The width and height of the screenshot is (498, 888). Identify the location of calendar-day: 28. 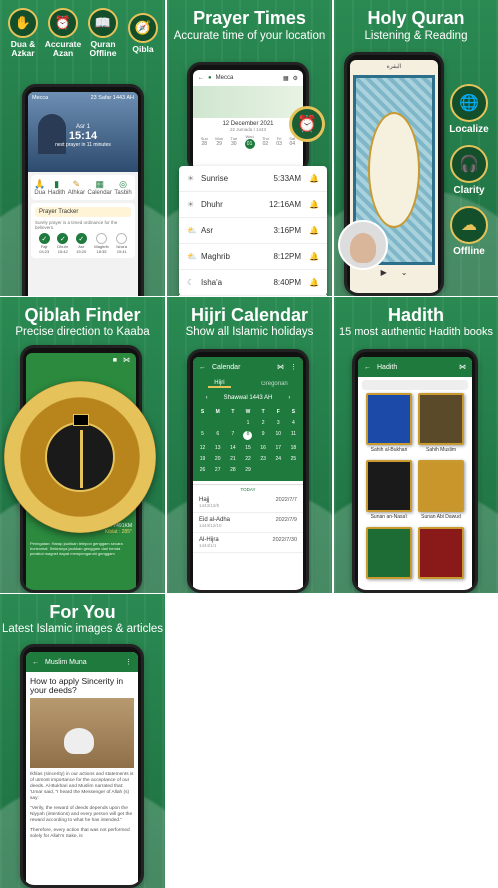
(232, 470).